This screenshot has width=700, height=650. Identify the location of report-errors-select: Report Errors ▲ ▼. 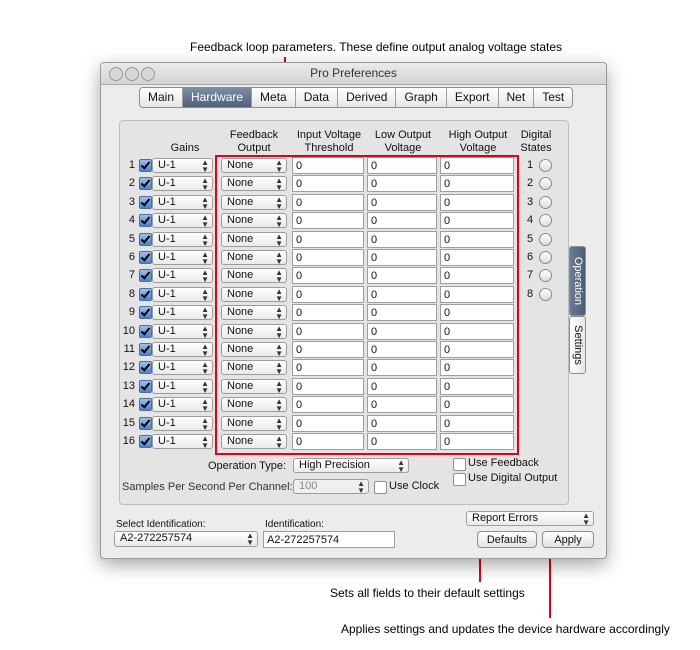
(530, 519).